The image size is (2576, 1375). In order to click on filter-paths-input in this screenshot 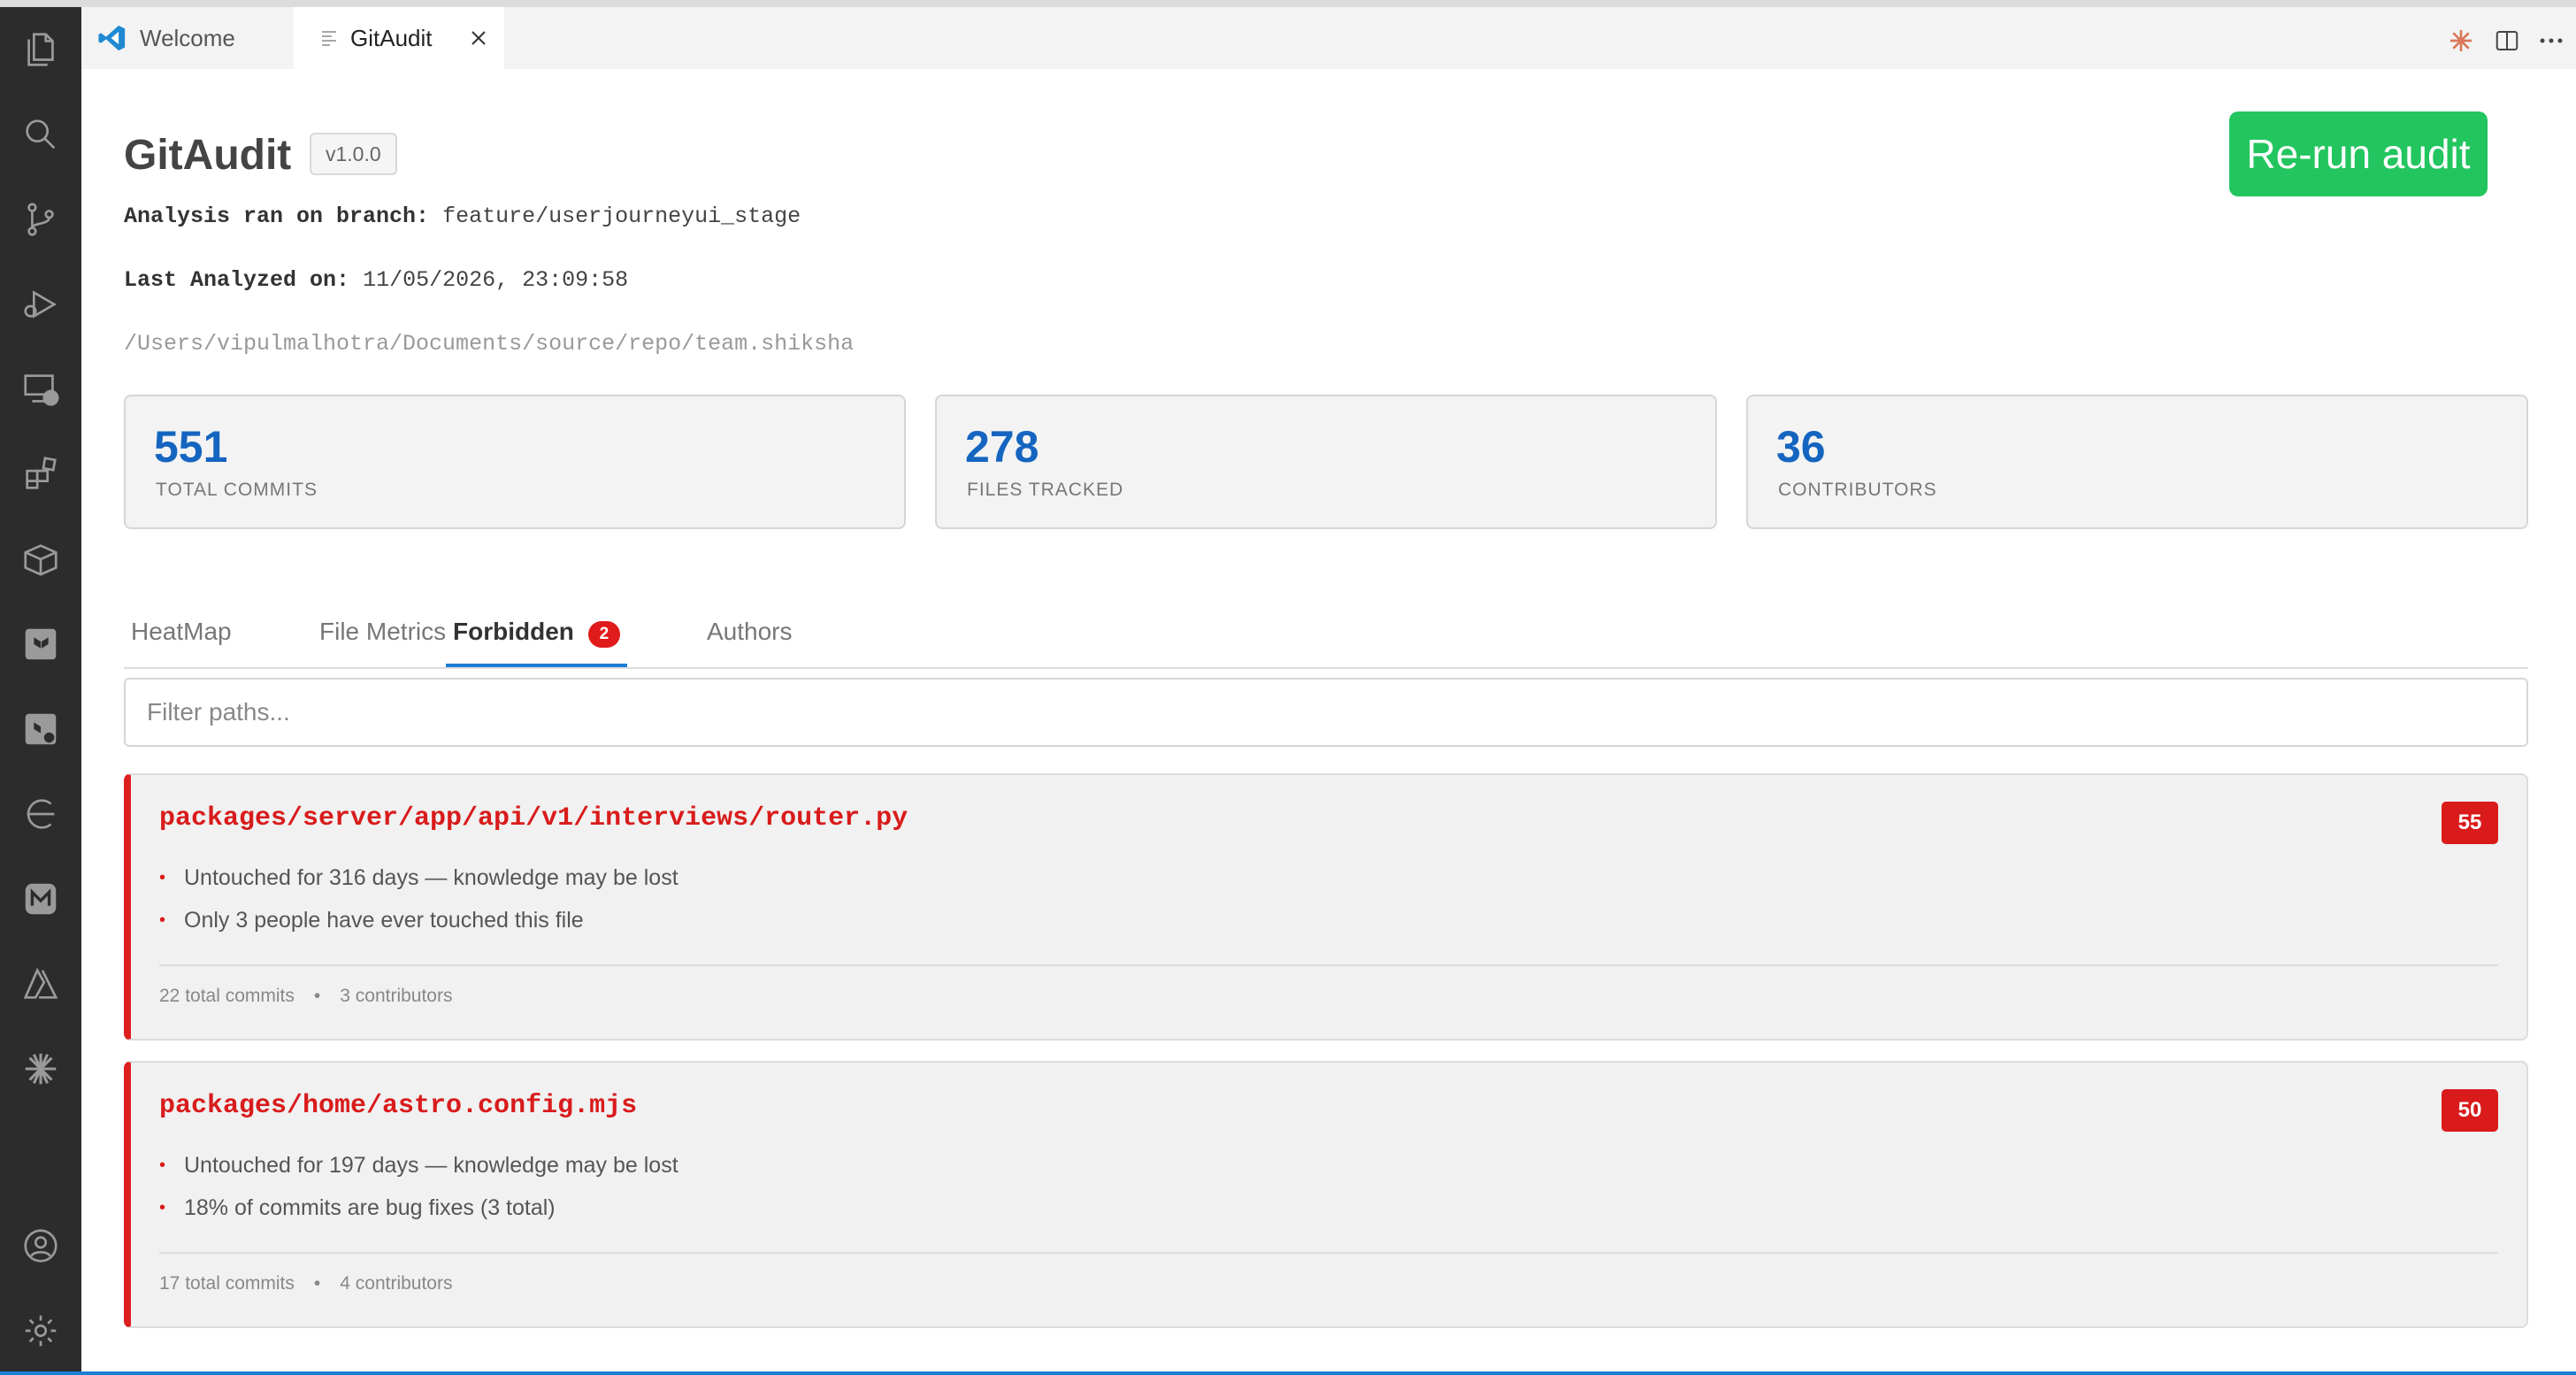, I will do `click(1326, 712)`.